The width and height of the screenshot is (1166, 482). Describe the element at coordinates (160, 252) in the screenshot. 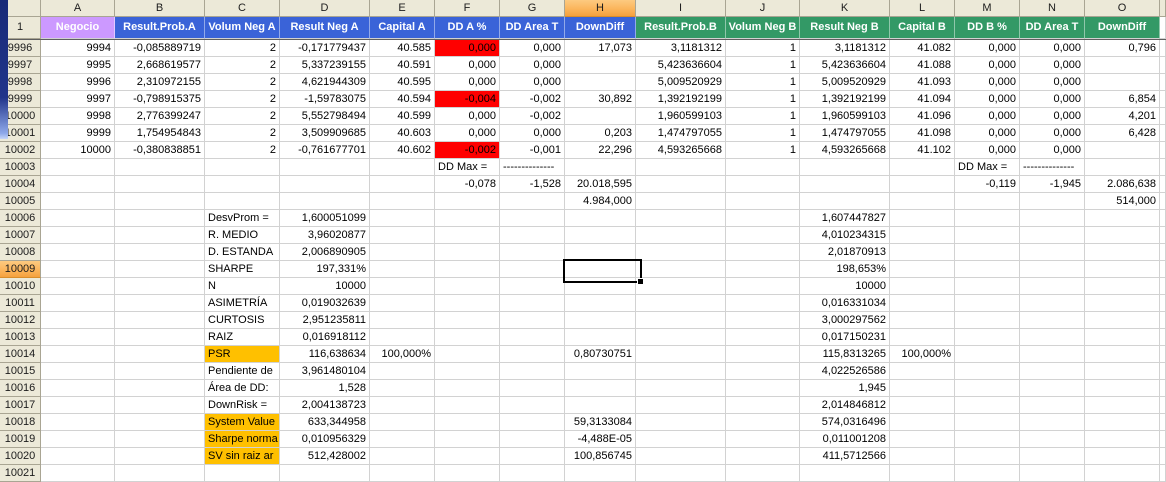

I see `cell-B10008` at that location.